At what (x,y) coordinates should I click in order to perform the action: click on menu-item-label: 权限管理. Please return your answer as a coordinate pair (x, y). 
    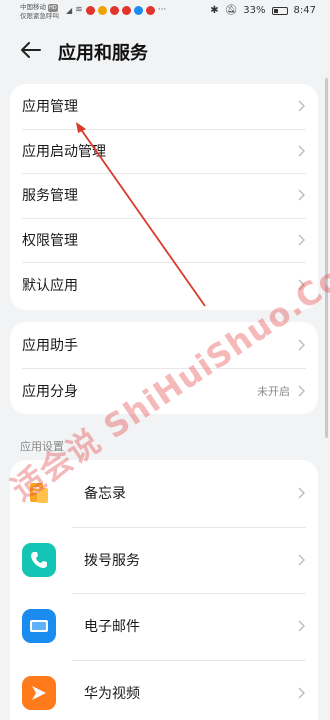
    Looking at the image, I should click on (50, 241).